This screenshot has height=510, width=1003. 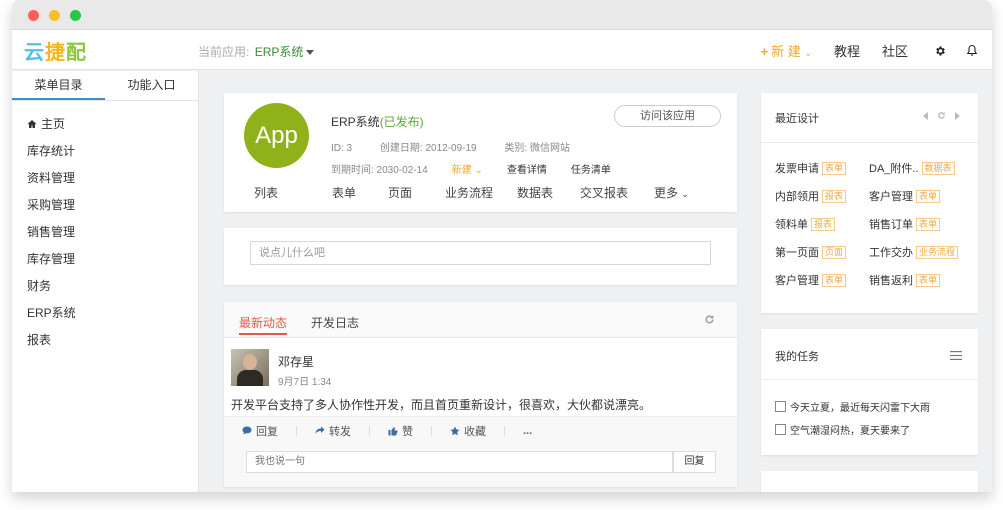 What do you see at coordinates (105, 205) in the screenshot?
I see `sidebar-item-purchase-management: 采购管理` at bounding box center [105, 205].